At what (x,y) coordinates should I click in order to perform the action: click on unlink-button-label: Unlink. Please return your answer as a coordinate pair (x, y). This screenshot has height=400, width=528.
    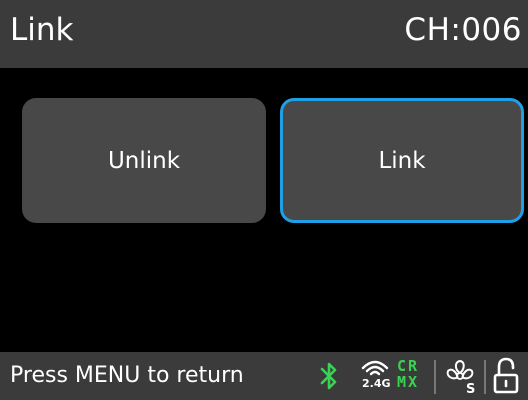
    Looking at the image, I should click on (144, 160).